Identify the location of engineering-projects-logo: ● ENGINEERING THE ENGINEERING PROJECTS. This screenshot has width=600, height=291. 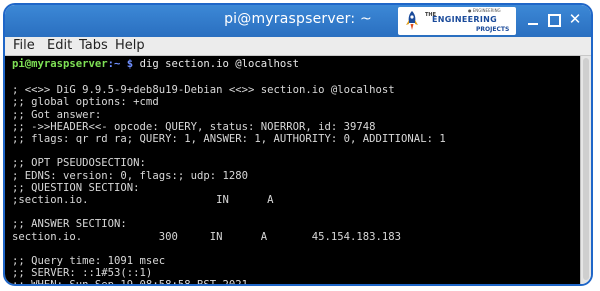
(457, 21).